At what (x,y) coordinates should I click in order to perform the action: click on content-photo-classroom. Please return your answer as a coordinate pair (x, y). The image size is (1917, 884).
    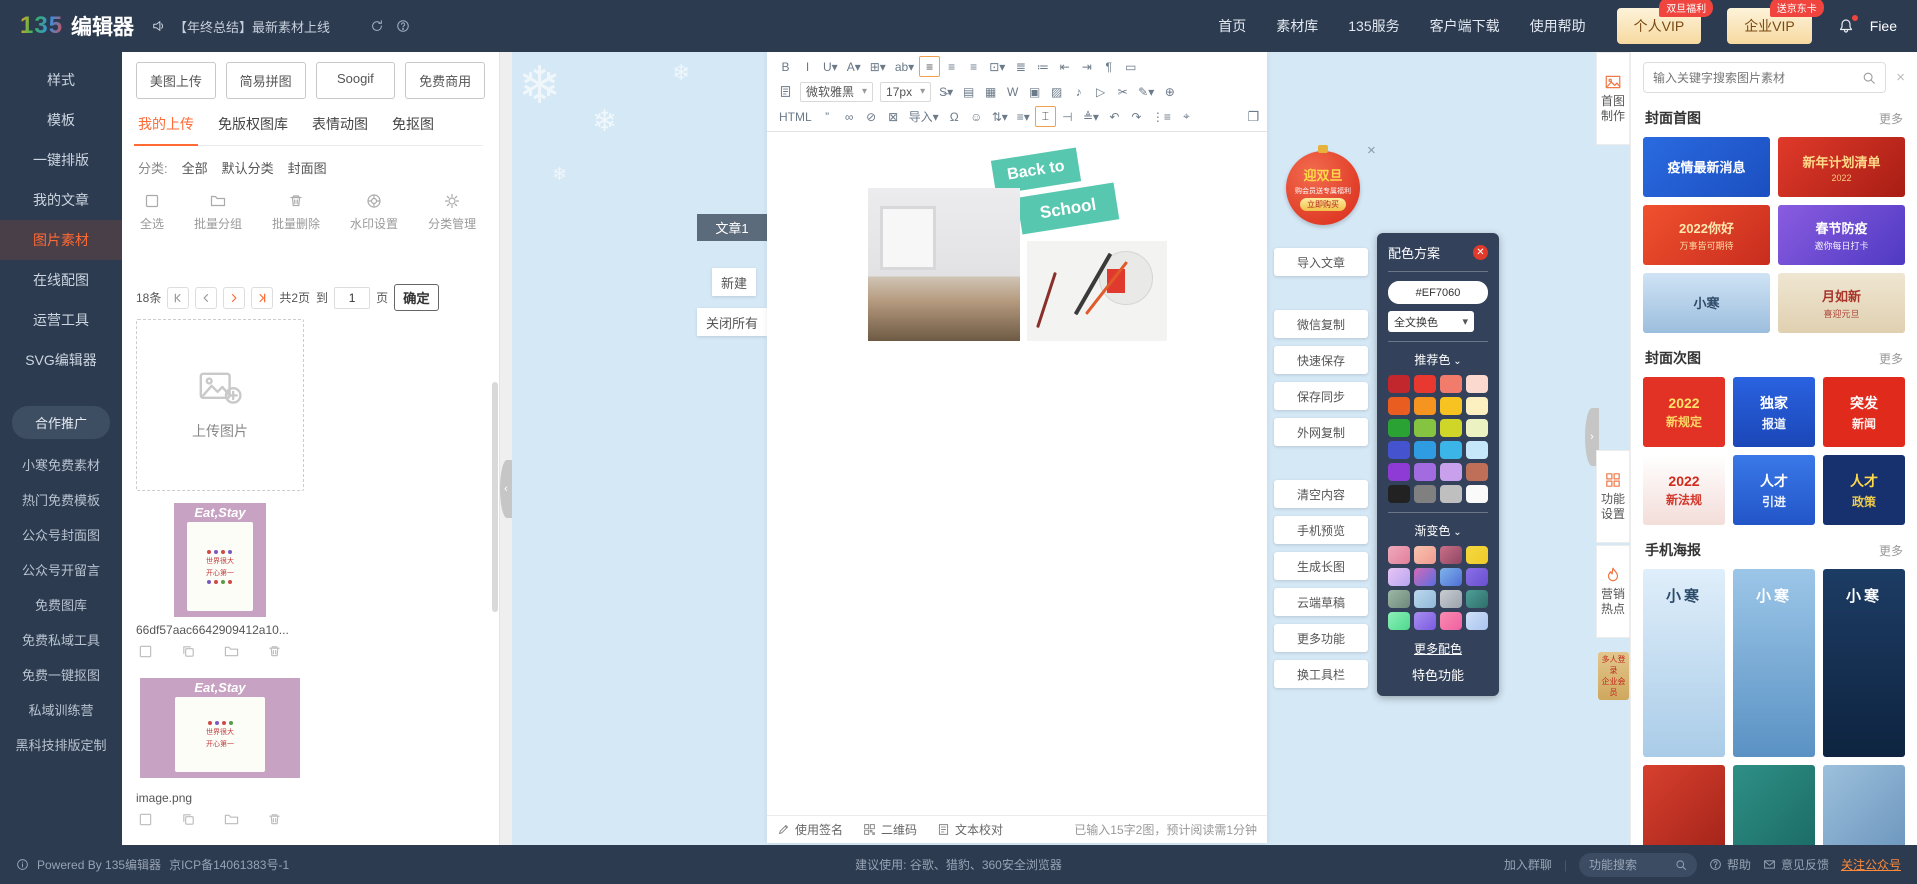
    Looking at the image, I should click on (944, 264).